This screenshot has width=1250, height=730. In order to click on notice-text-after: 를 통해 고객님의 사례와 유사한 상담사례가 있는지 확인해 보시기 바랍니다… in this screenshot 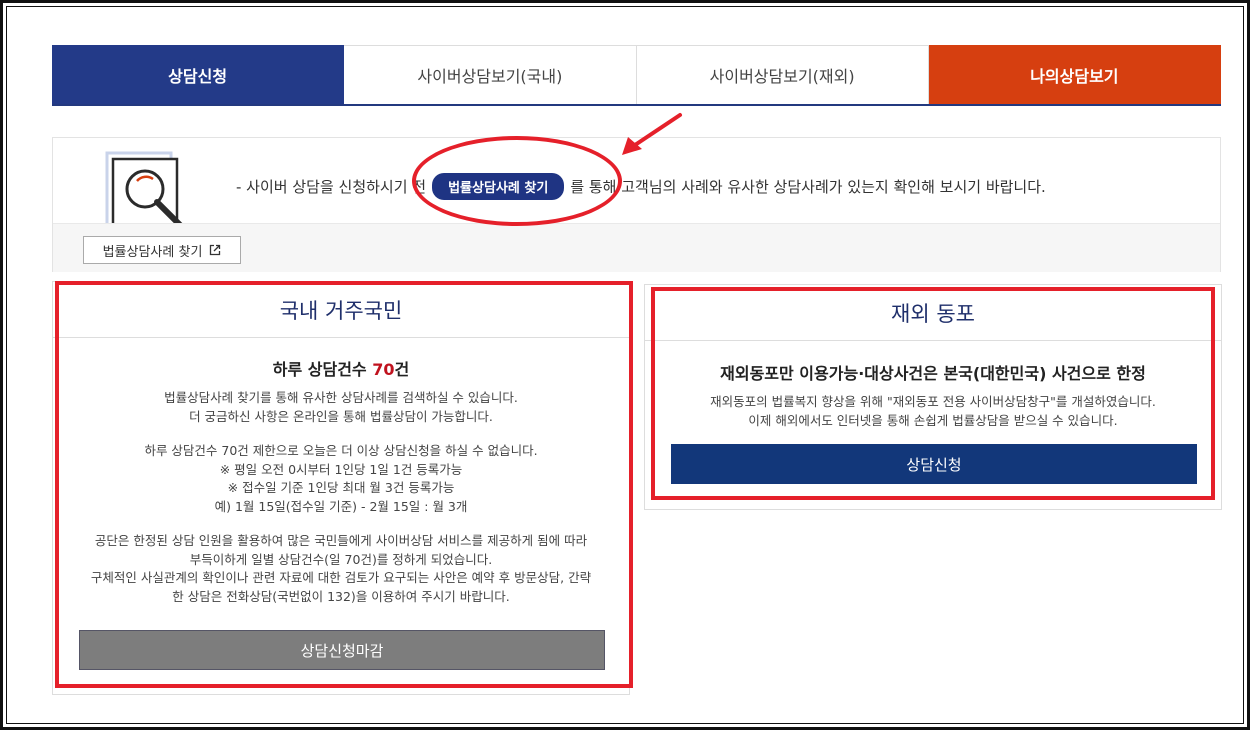, I will do `click(808, 187)`.